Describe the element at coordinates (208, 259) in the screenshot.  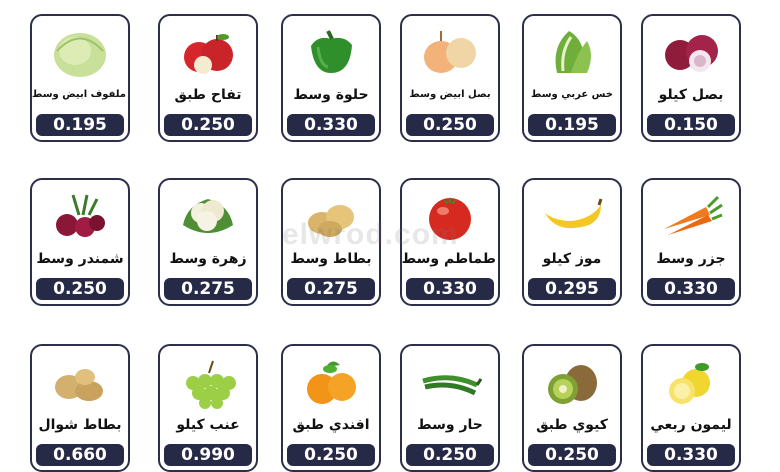
I see `product-name: زهرة وسط` at that location.